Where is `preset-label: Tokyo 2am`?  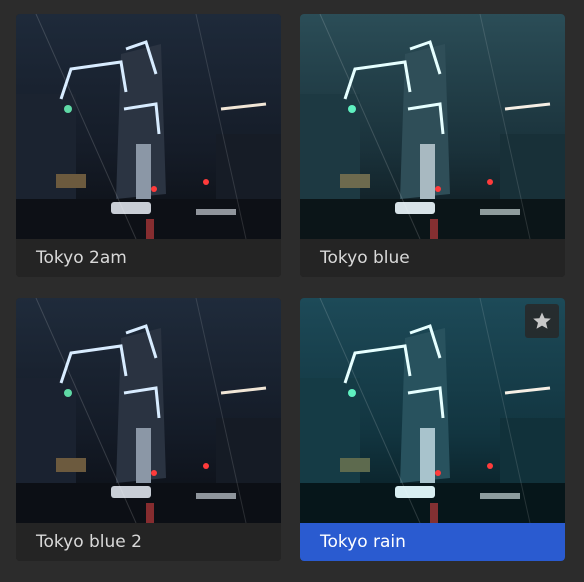
preset-label: Tokyo 2am is located at coordinates (148, 258).